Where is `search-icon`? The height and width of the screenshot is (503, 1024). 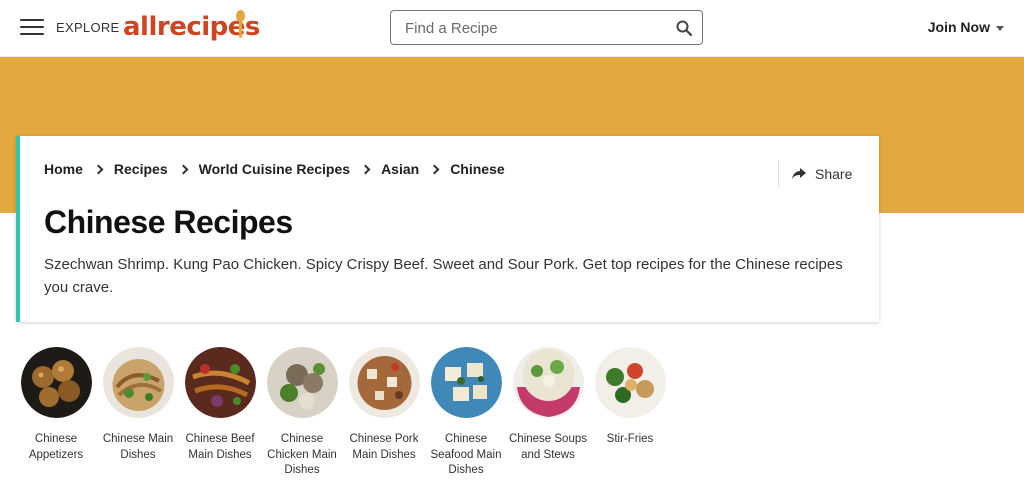
search-icon is located at coordinates (684, 28).